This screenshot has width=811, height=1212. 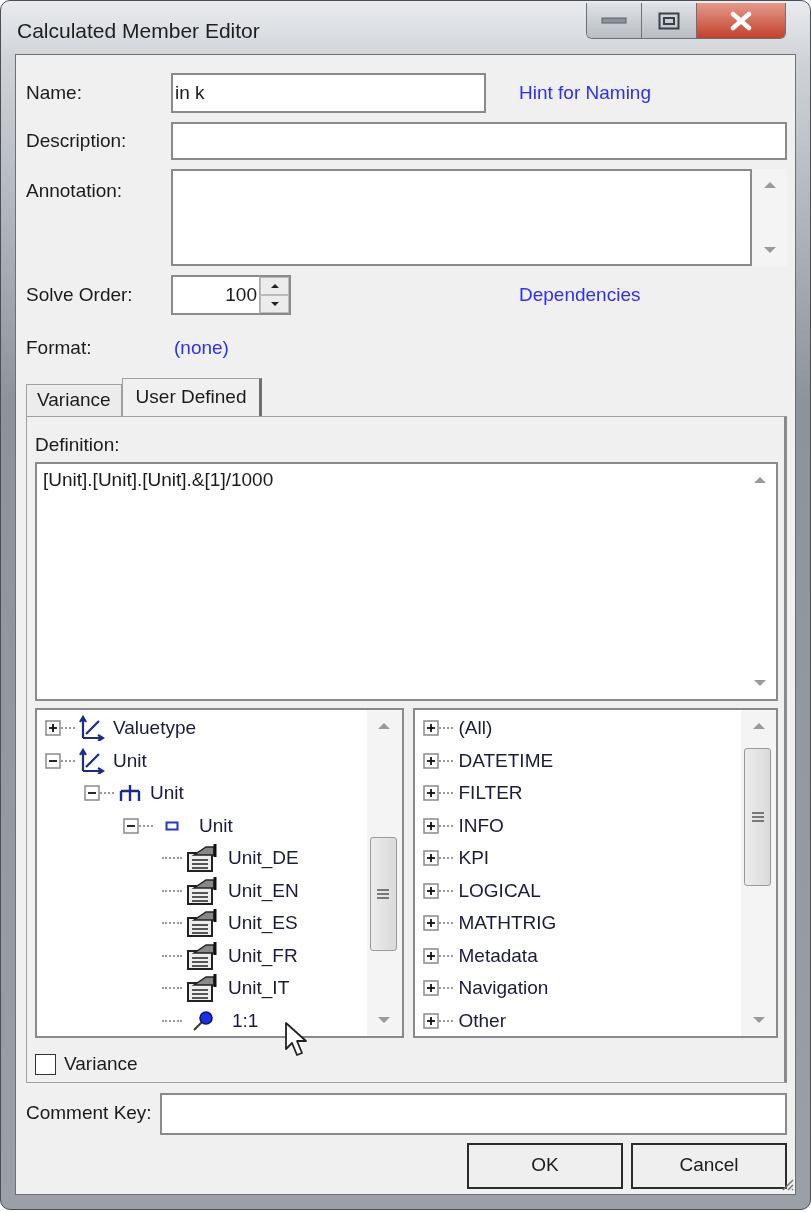 I want to click on maximize-button, so click(x=669, y=20).